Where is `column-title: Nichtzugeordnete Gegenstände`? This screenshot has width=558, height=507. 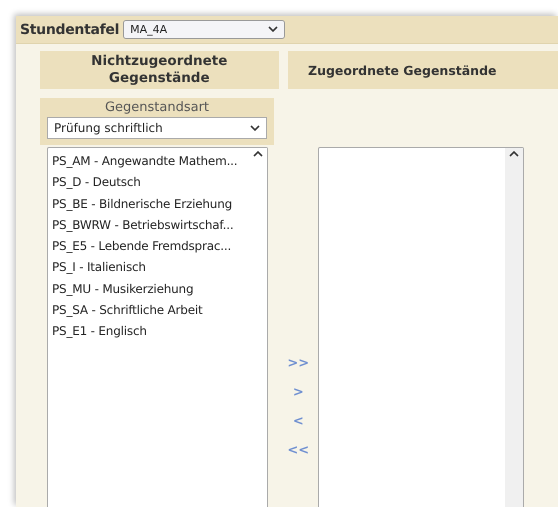
column-title: Nichtzugeordnete Gegenstände is located at coordinates (159, 70).